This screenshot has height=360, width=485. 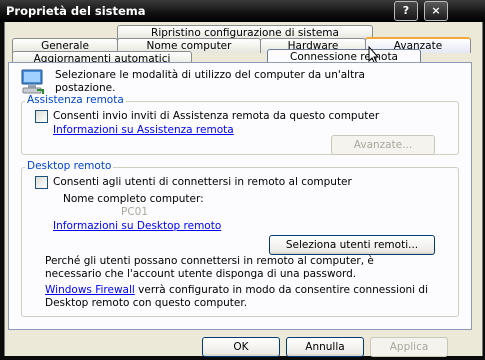 What do you see at coordinates (85, 88) in the screenshot?
I see `intro-text-line2: postazione.` at bounding box center [85, 88].